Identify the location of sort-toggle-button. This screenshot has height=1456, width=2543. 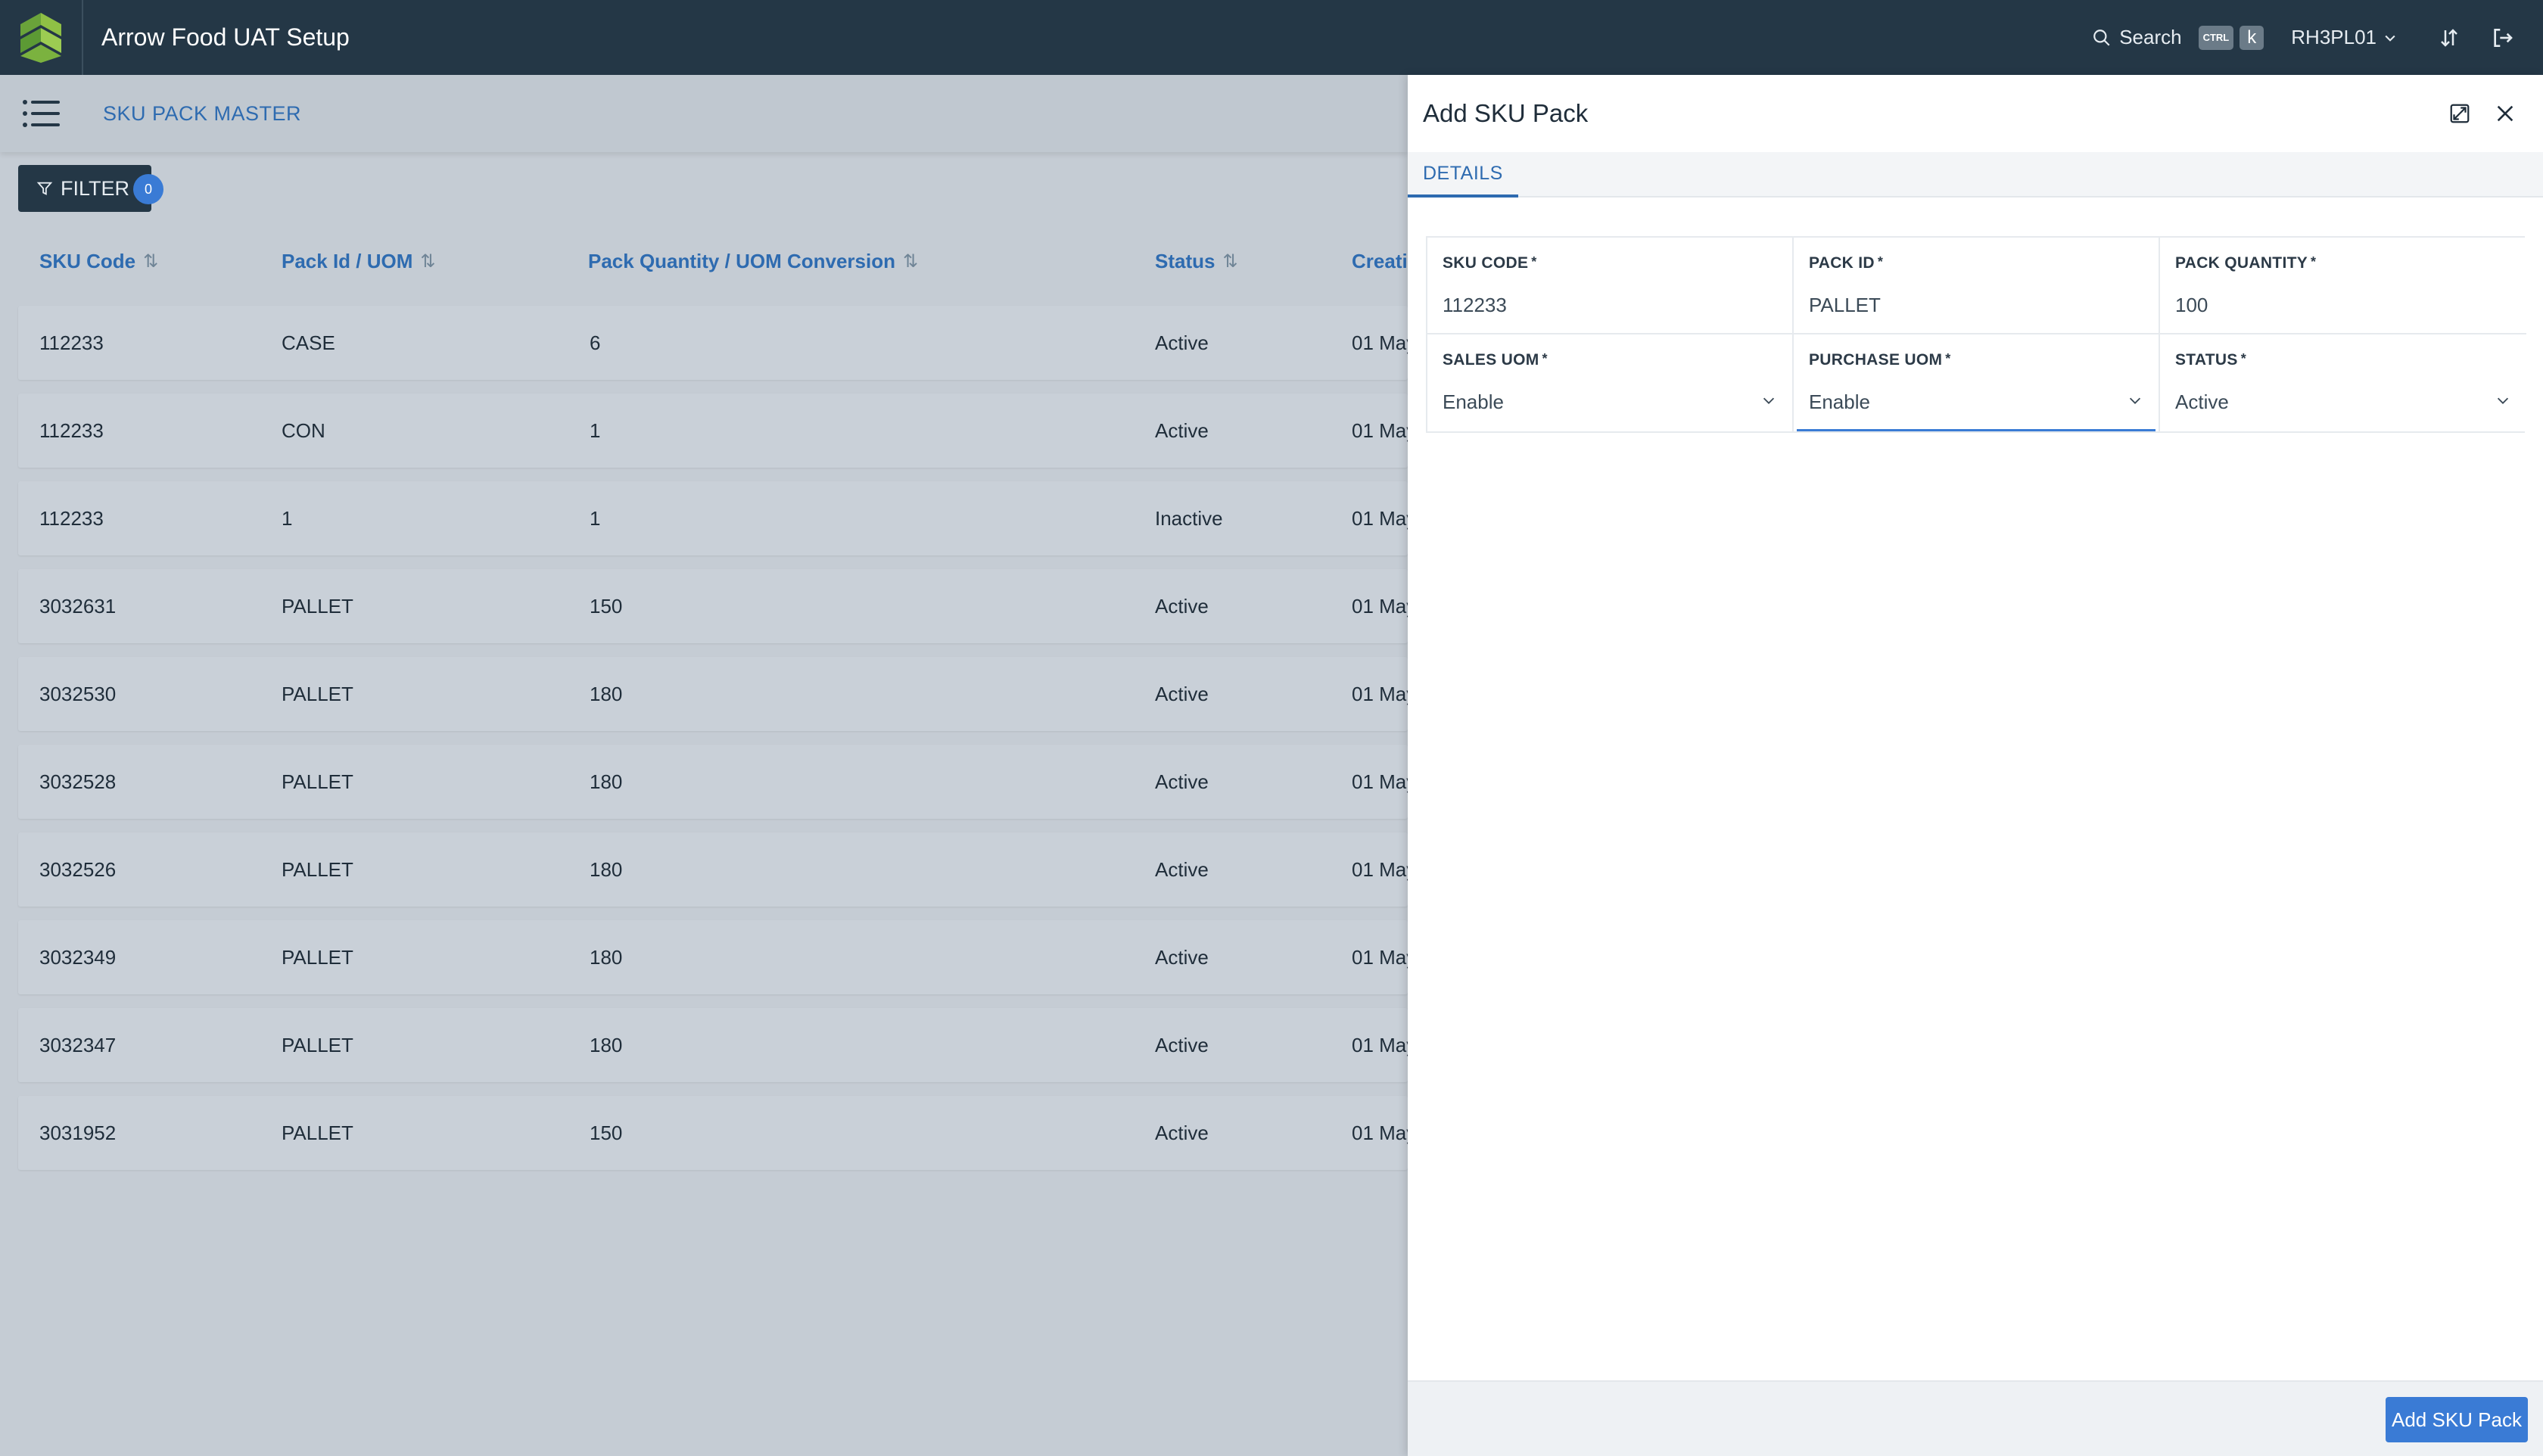
(2449, 38).